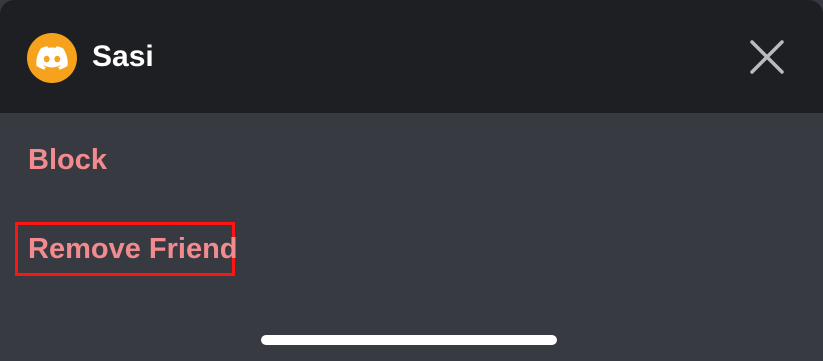 The width and height of the screenshot is (823, 361). I want to click on block-option: Block, so click(67, 160).